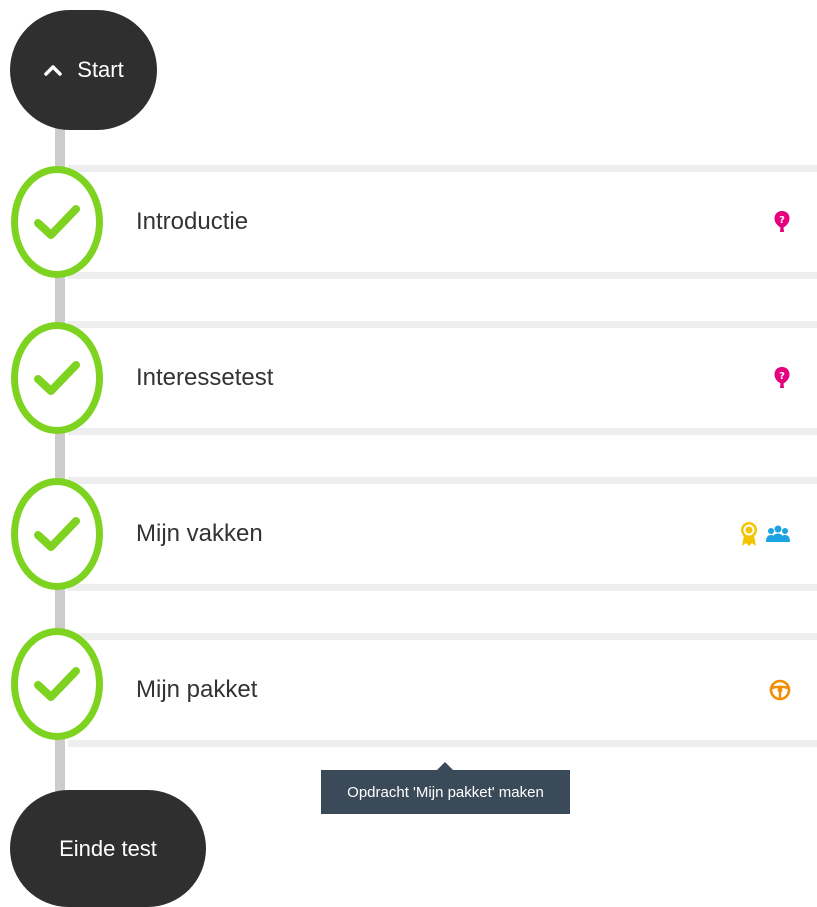  Describe the element at coordinates (197, 689) in the screenshot. I see `step-label: Mijn pakket` at that location.